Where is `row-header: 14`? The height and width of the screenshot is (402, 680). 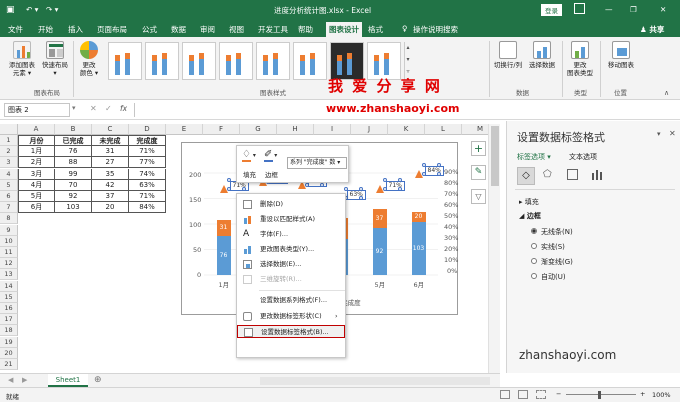 row-header: 14 is located at coordinates (9, 286).